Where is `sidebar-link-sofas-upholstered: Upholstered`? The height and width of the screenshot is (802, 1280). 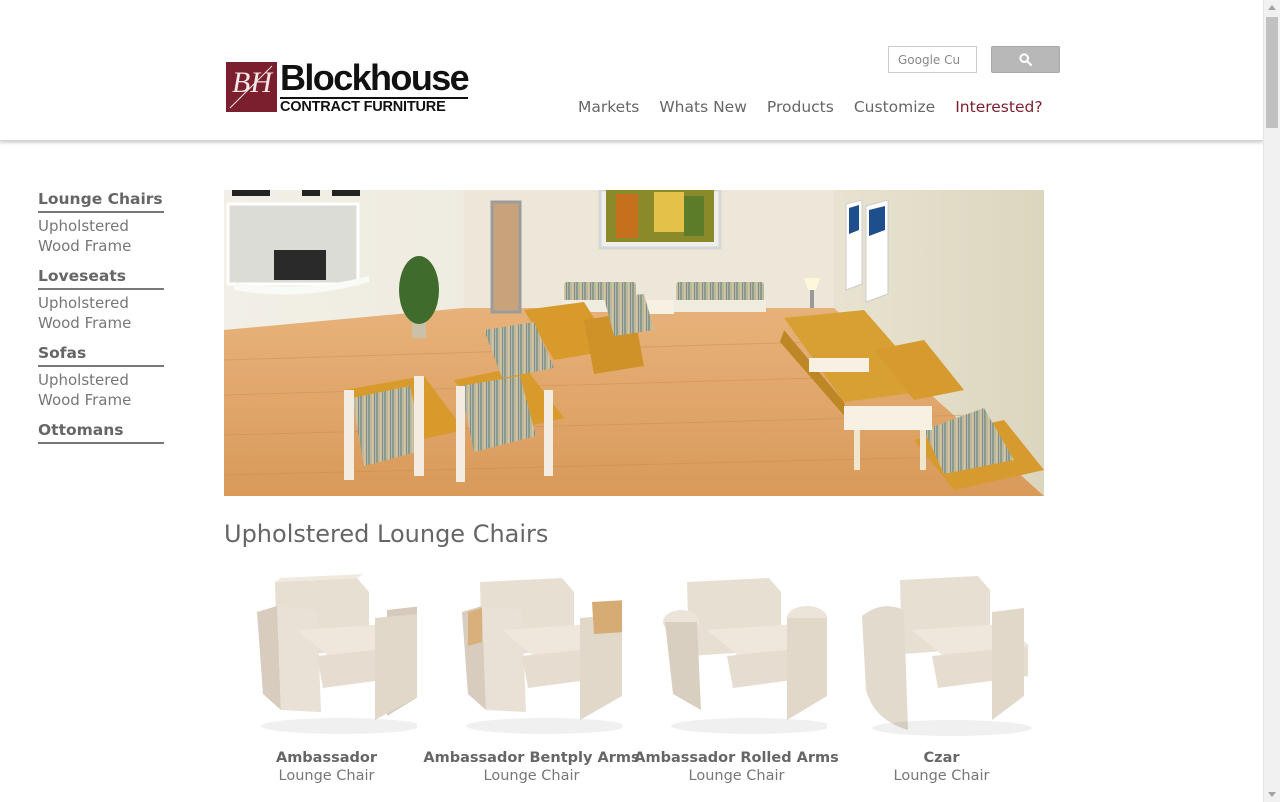 sidebar-link-sofas-upholstered: Upholstered is located at coordinates (101, 380).